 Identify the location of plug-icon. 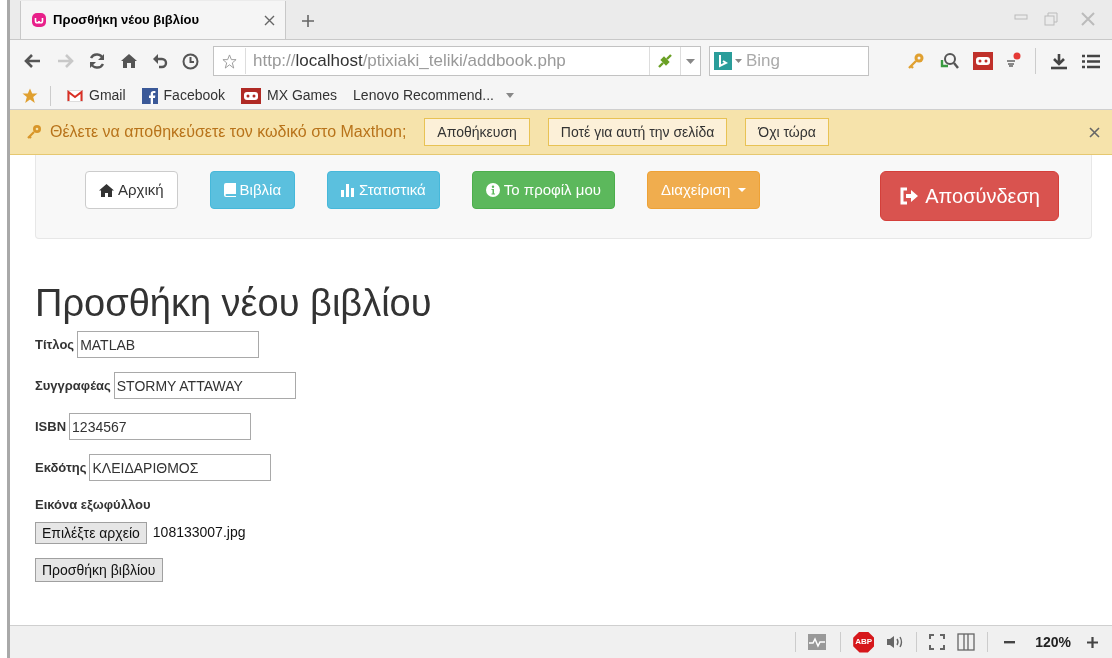
(665, 61).